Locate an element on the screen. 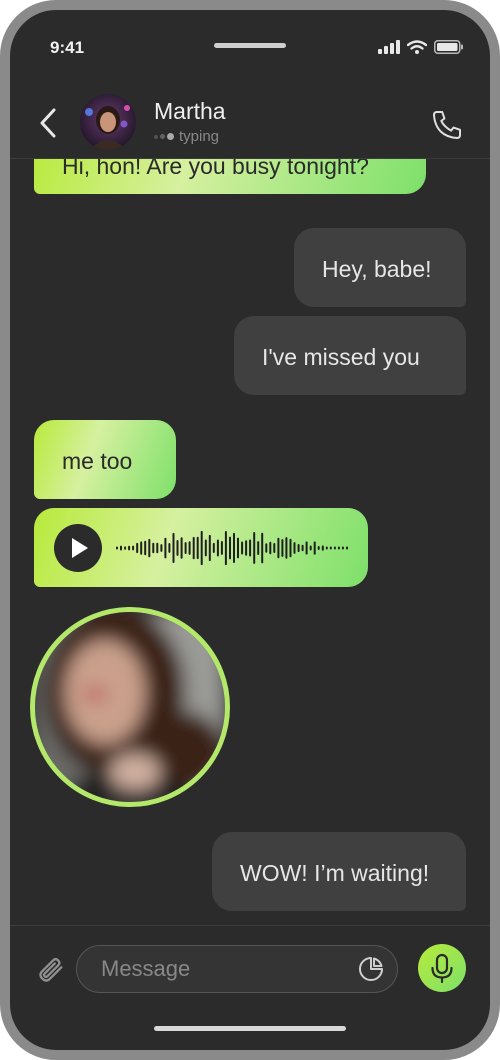 The height and width of the screenshot is (1060, 500). avatar-photo is located at coordinates (108, 122).